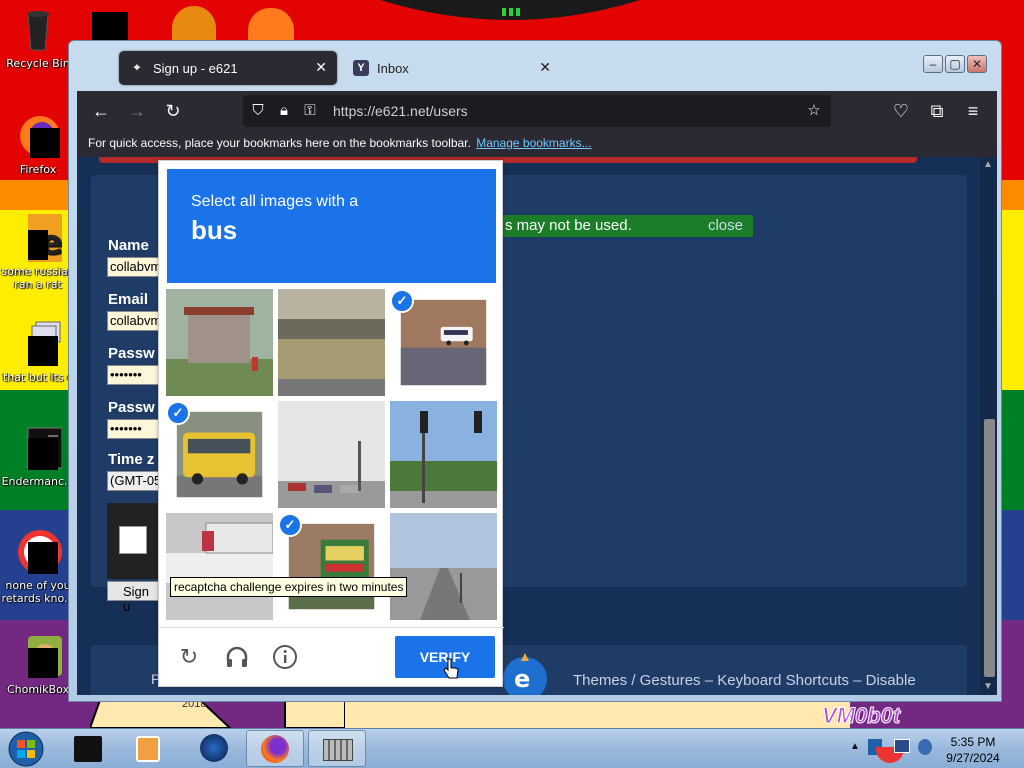 This screenshot has width=1024, height=768. I want to click on folder-icon, so click(338, 750).